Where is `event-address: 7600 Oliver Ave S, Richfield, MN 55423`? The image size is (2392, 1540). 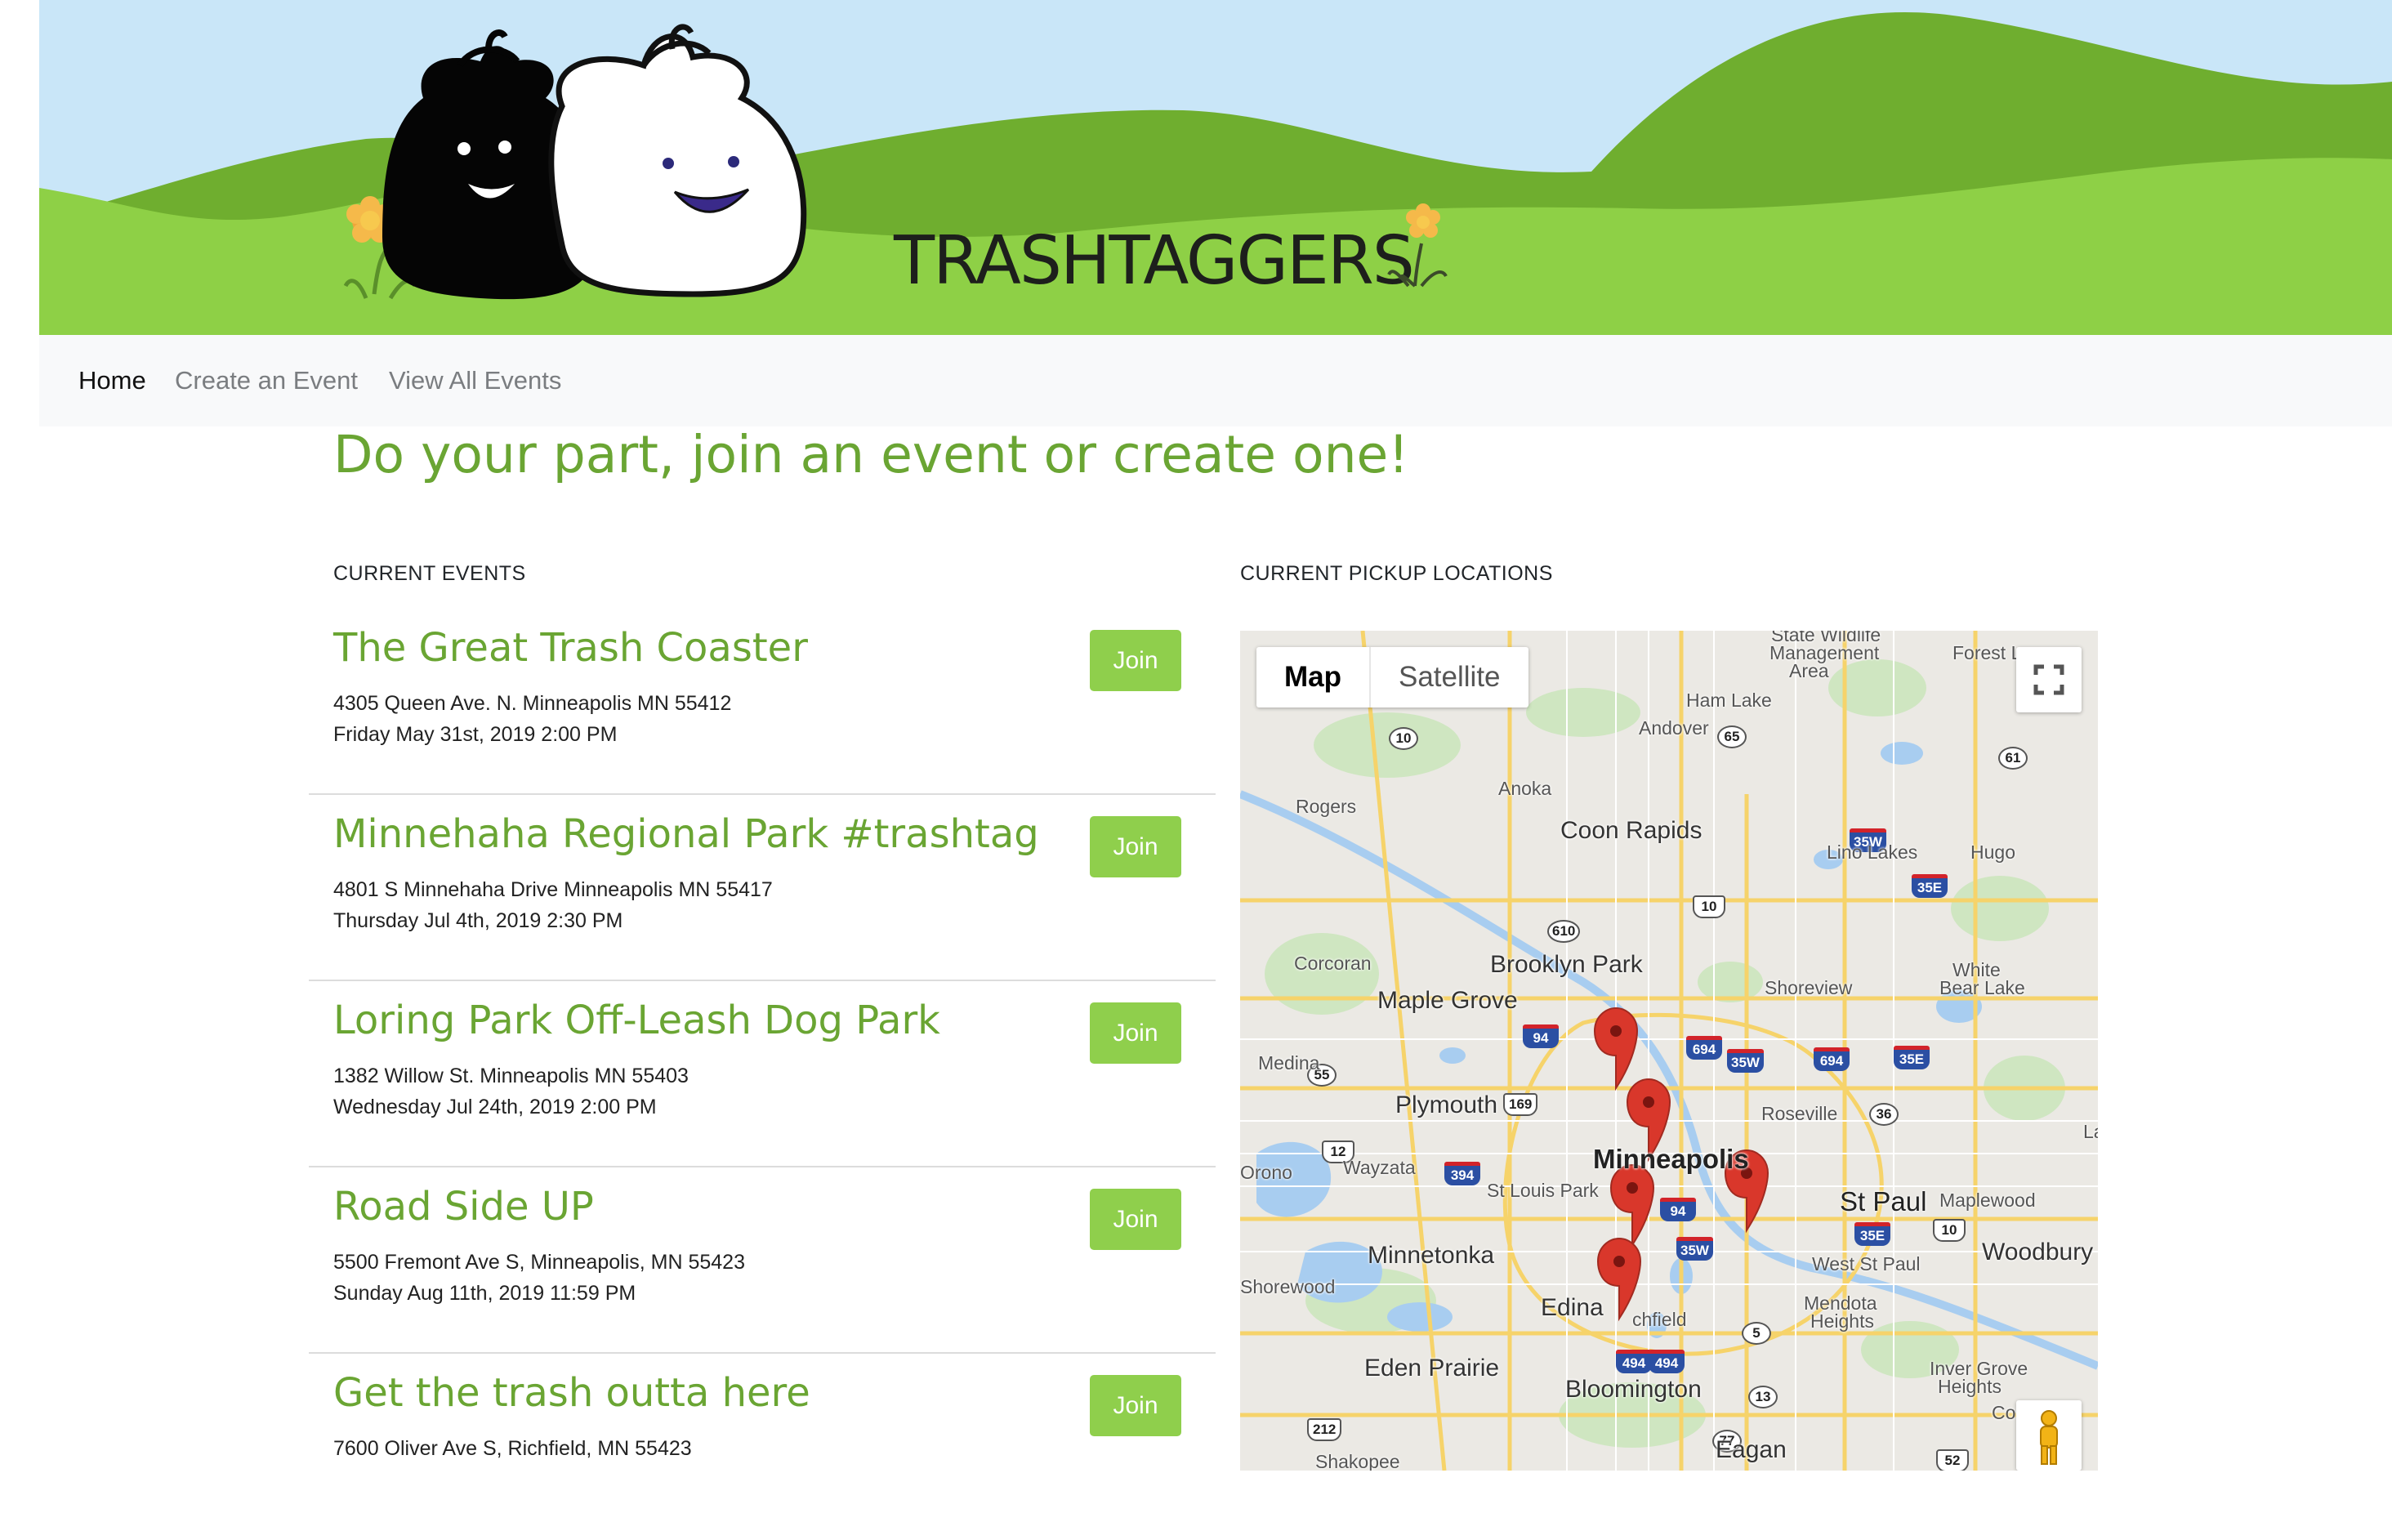
event-address: 7600 Oliver Ave S, Richfield, MN 55423 is located at coordinates (512, 1448).